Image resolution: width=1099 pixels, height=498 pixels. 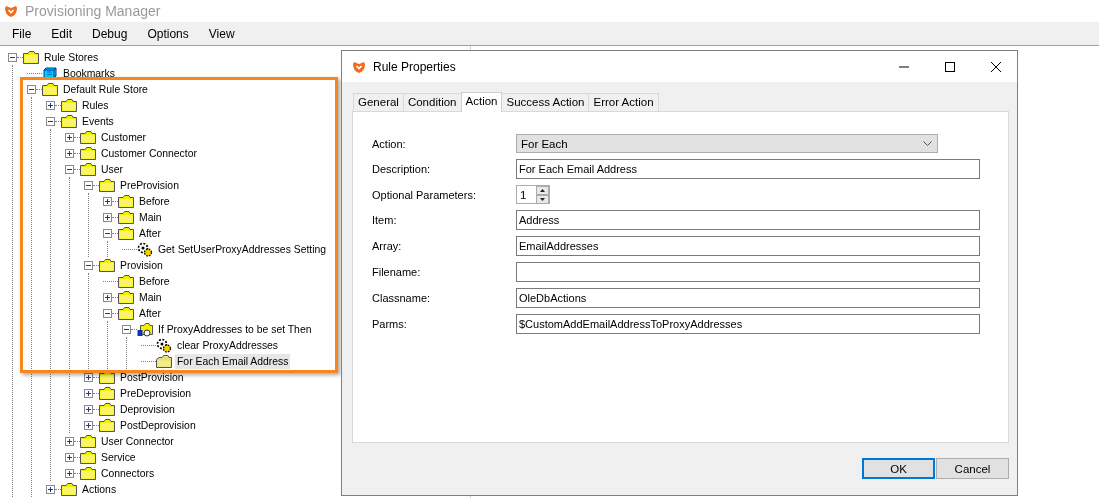 I want to click on input-field, so click(x=748, y=272).